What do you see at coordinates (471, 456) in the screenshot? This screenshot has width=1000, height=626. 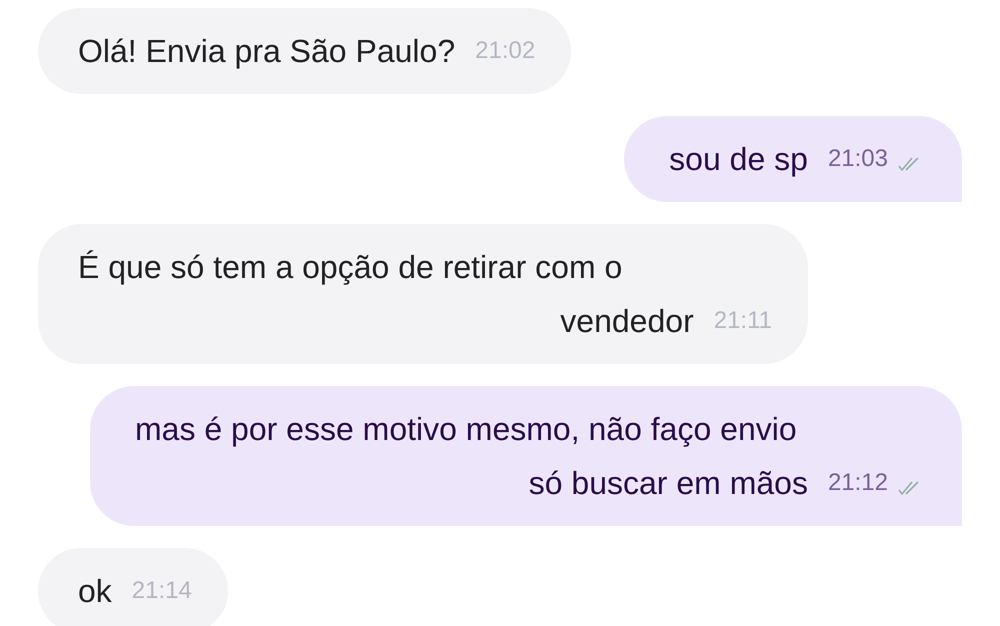 I see `message-text: mas é por esse motivo mesmo, não faço envio só buscar em mãos` at bounding box center [471, 456].